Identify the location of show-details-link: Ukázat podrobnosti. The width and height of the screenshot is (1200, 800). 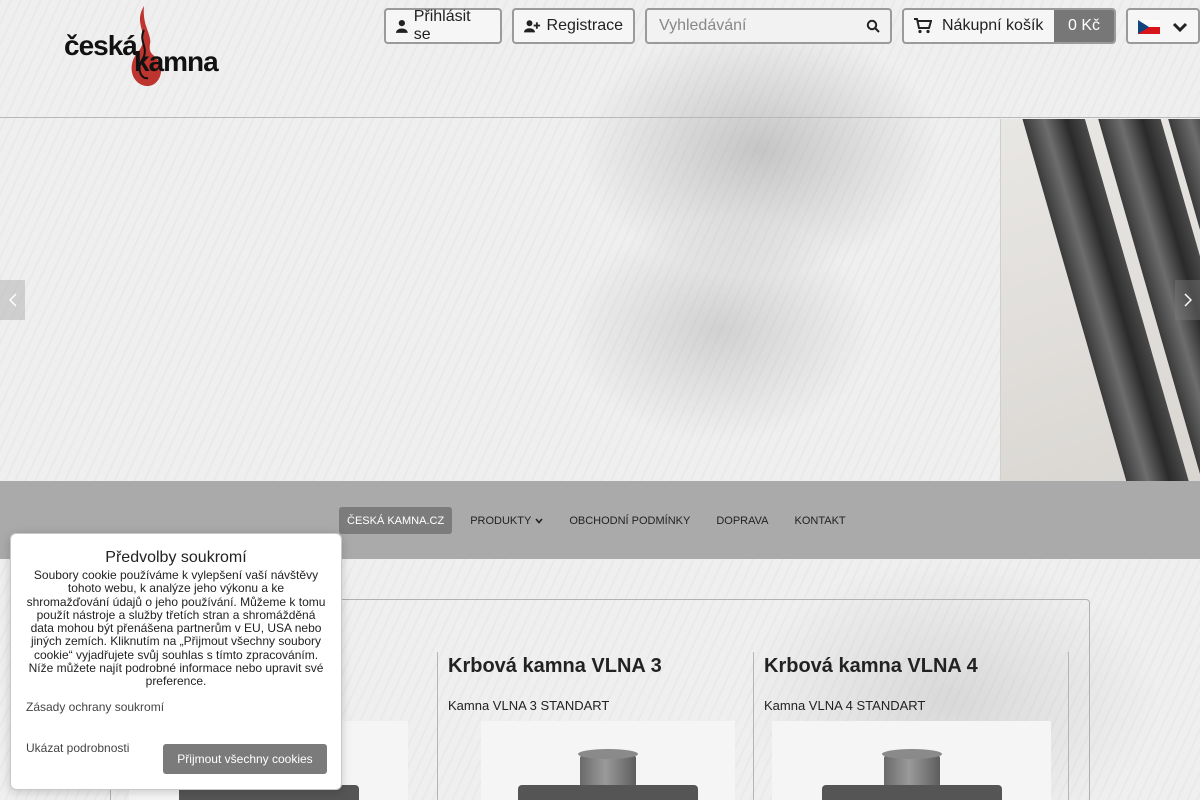
(77, 748).